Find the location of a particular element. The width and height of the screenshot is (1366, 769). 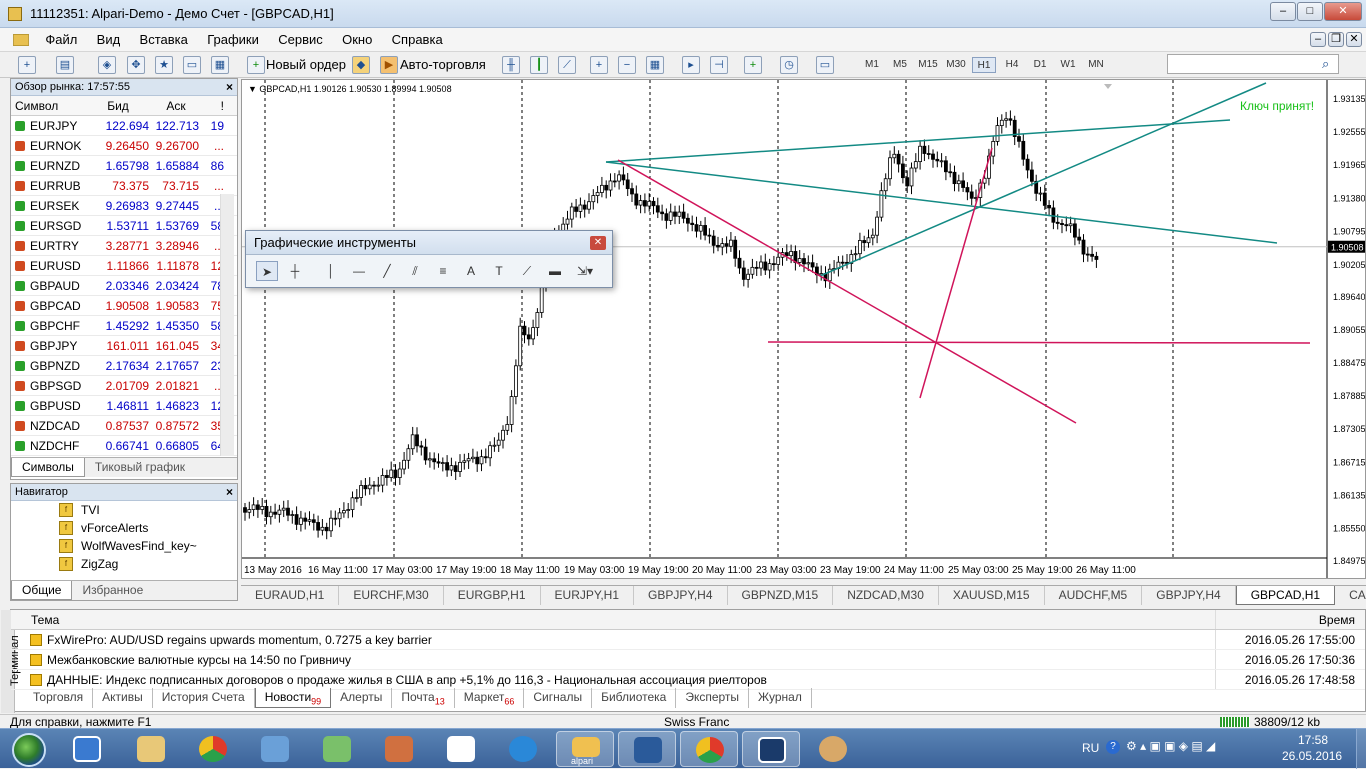

ie-app is located at coordinates (523, 749).